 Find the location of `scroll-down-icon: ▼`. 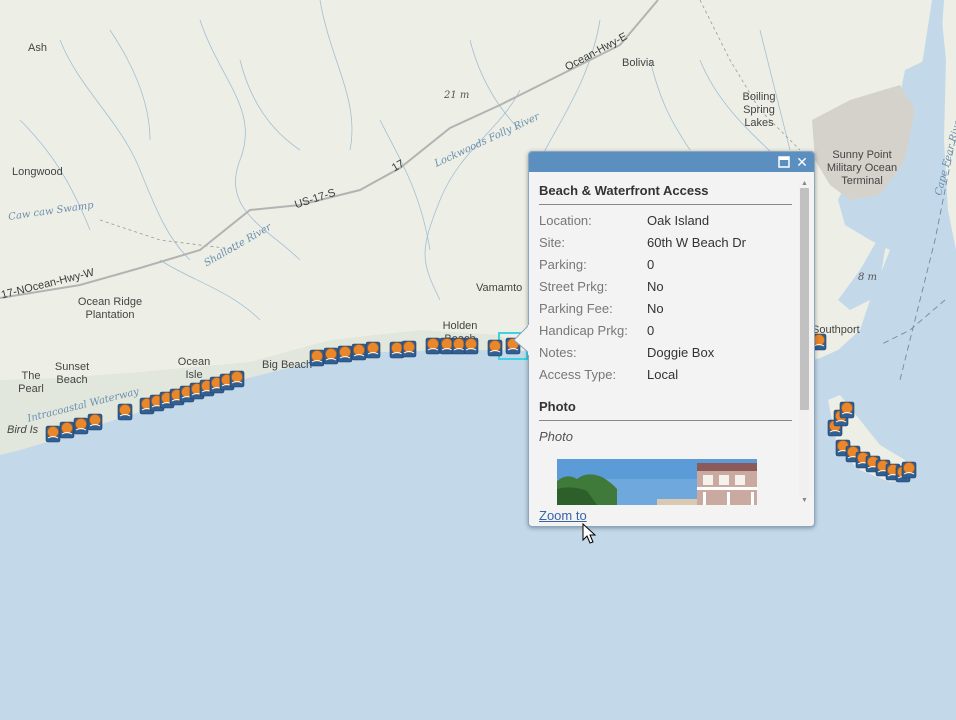

scroll-down-icon: ▼ is located at coordinates (804, 501).